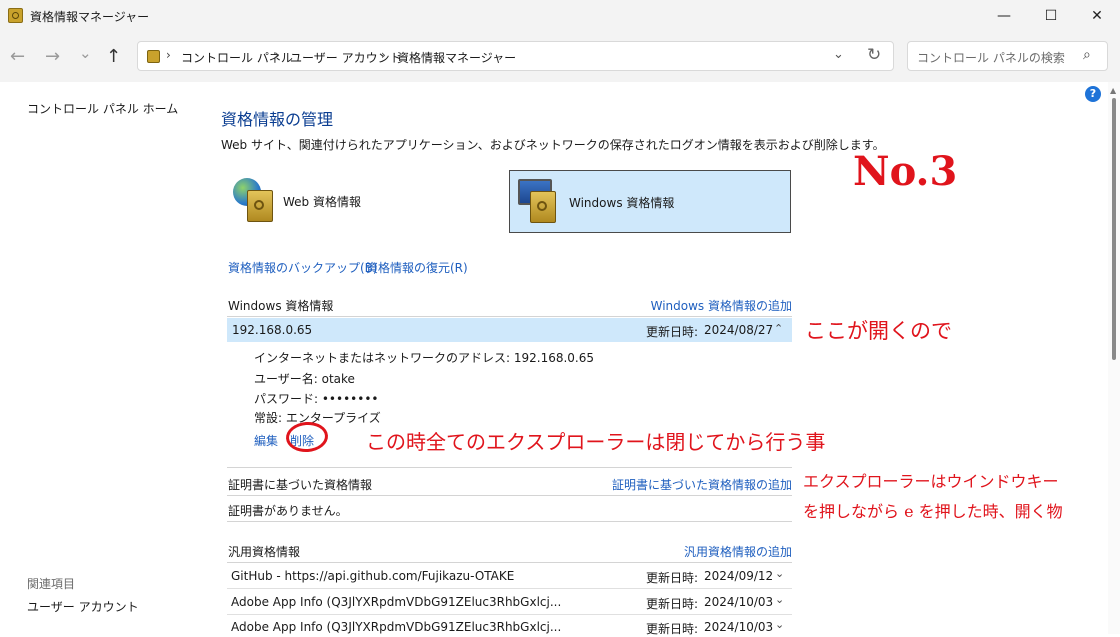 The width and height of the screenshot is (1120, 637). Describe the element at coordinates (933, 511) in the screenshot. I see `explorer-hint-line2: を押しながら e を押した時、開く物` at that location.